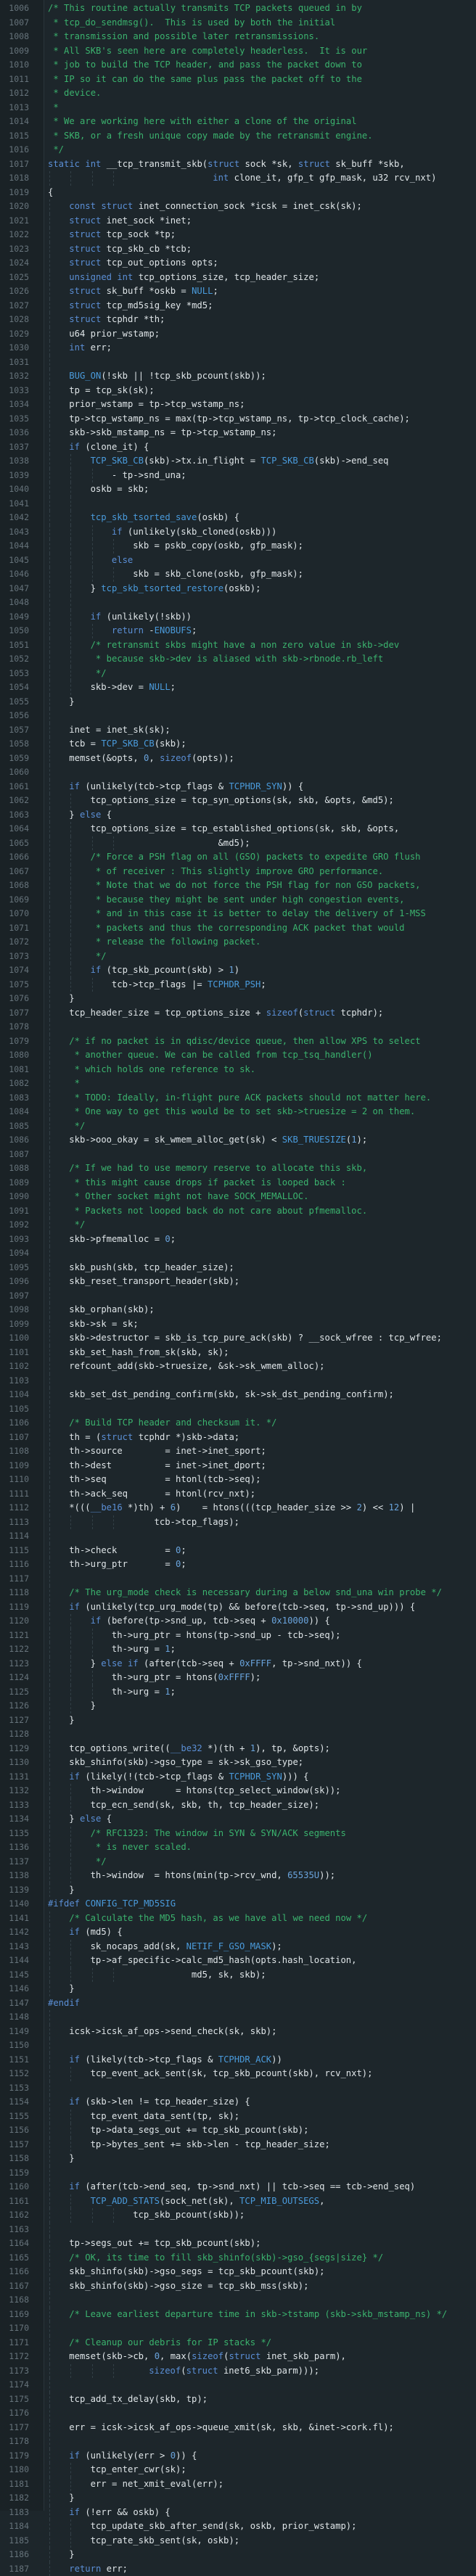 Image resolution: width=476 pixels, height=2576 pixels. What do you see at coordinates (238, 999) in the screenshot?
I see `code-line: 1076}` at bounding box center [238, 999].